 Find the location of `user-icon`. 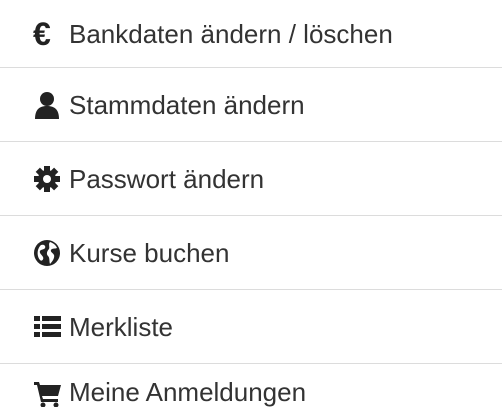

user-icon is located at coordinates (51, 105).